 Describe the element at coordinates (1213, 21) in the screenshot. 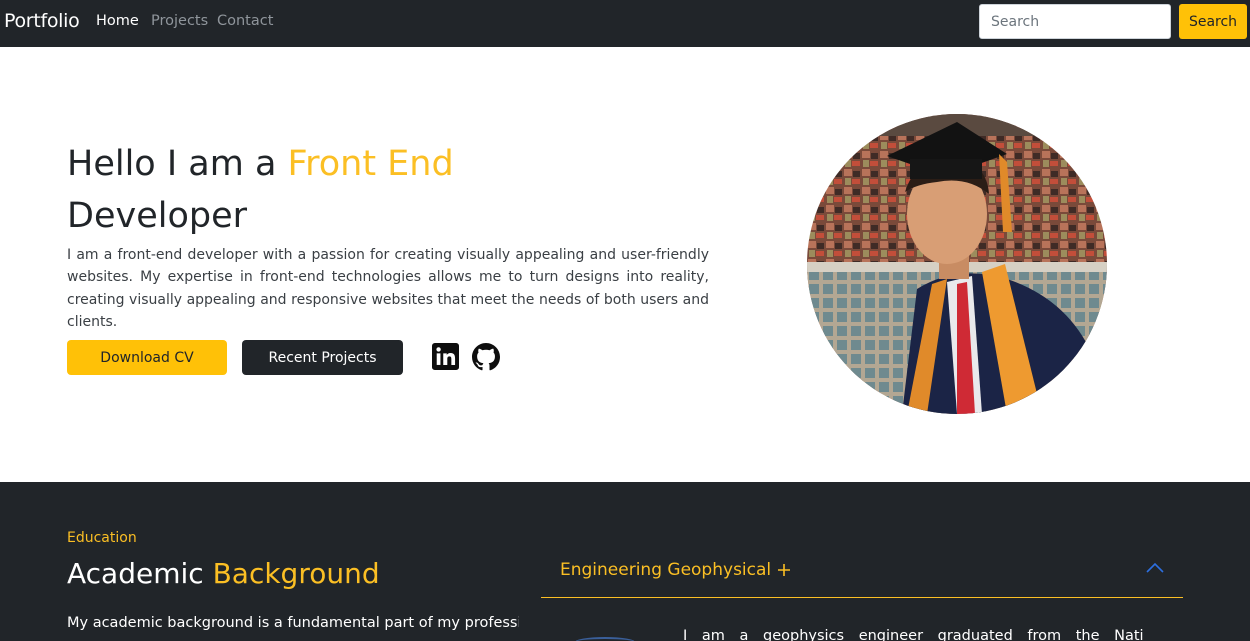

I see `search-button: Search` at that location.